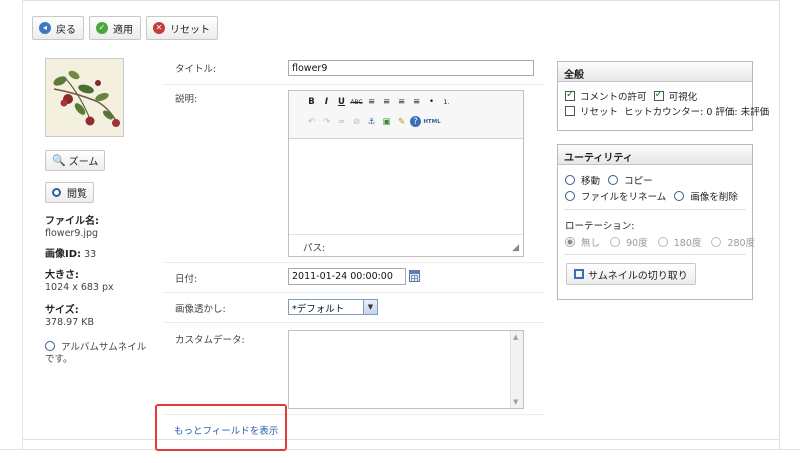 The width and height of the screenshot is (800, 463). Describe the element at coordinates (570, 95) in the screenshot. I see `allow-comments-checkbox` at that location.